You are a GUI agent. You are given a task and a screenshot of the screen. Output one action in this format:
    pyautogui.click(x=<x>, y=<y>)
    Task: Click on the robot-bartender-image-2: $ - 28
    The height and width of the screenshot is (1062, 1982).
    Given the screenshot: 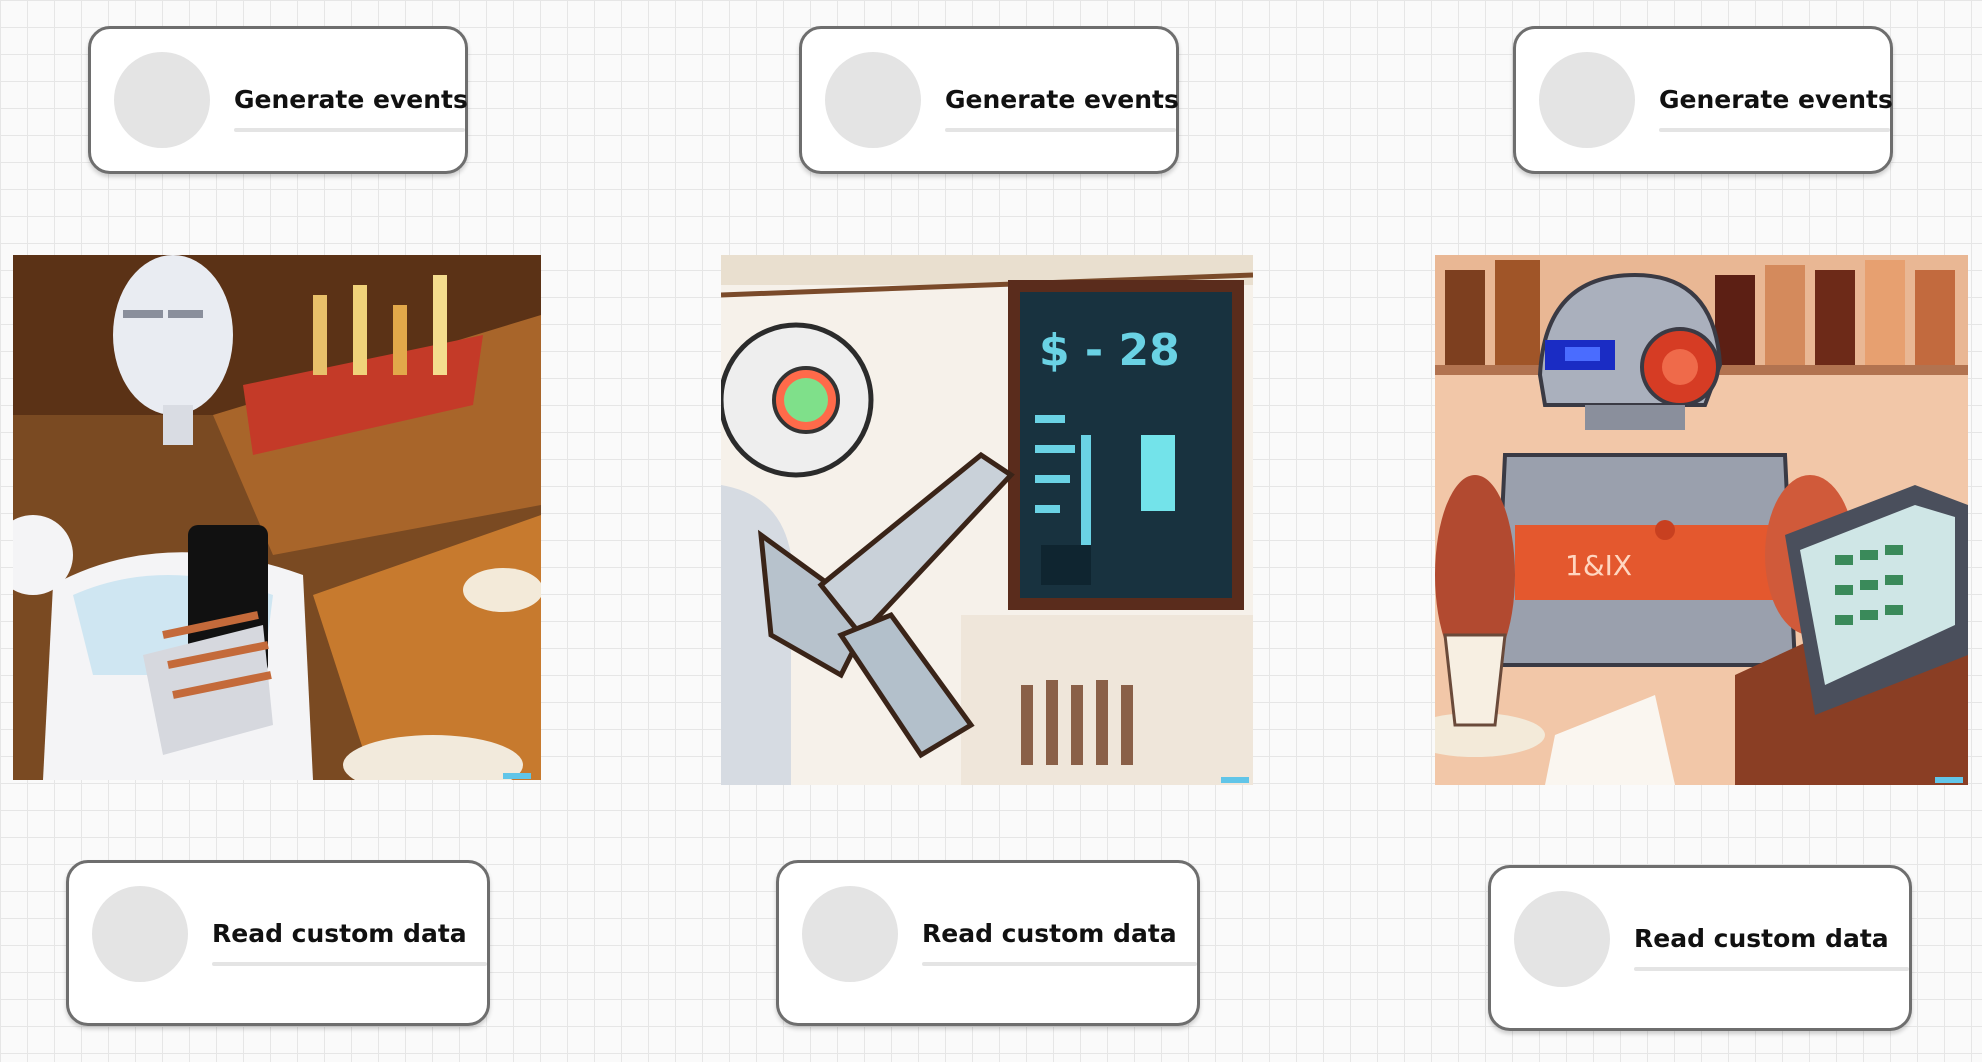 What is the action you would take?
    pyautogui.click(x=987, y=520)
    